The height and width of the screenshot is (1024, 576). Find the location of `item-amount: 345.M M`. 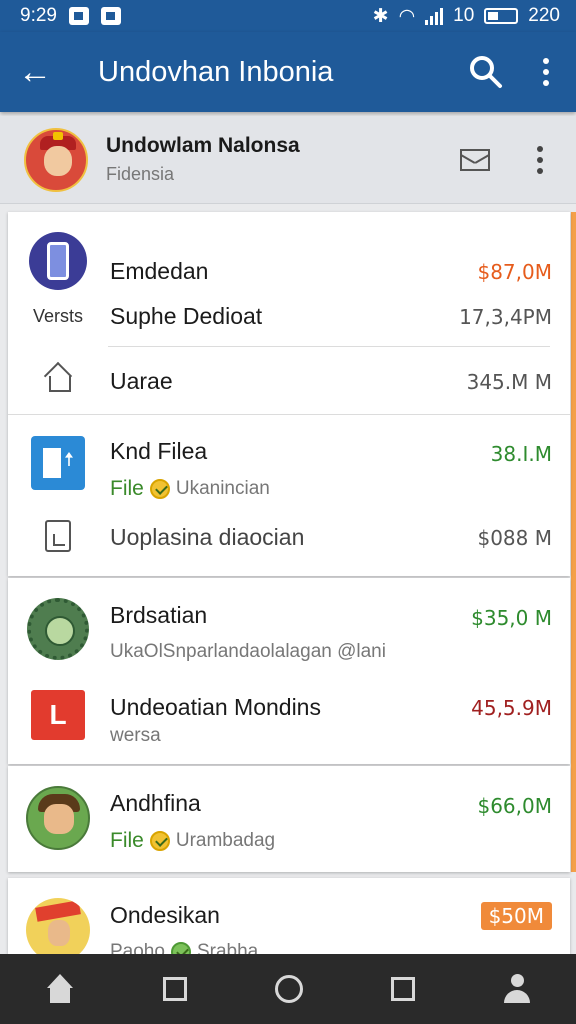

item-amount: 345.M M is located at coordinates (509, 382).